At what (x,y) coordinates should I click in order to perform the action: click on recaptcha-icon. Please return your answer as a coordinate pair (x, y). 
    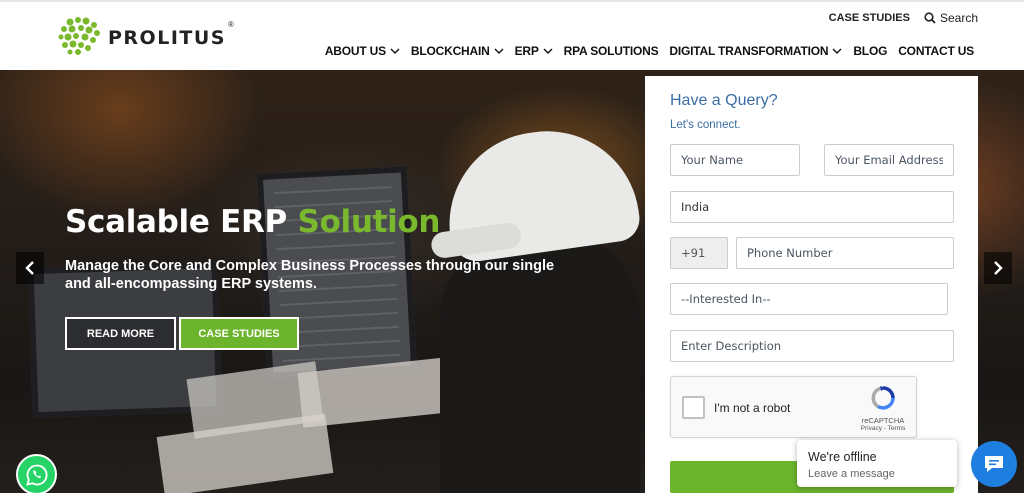
    Looking at the image, I should click on (883, 398).